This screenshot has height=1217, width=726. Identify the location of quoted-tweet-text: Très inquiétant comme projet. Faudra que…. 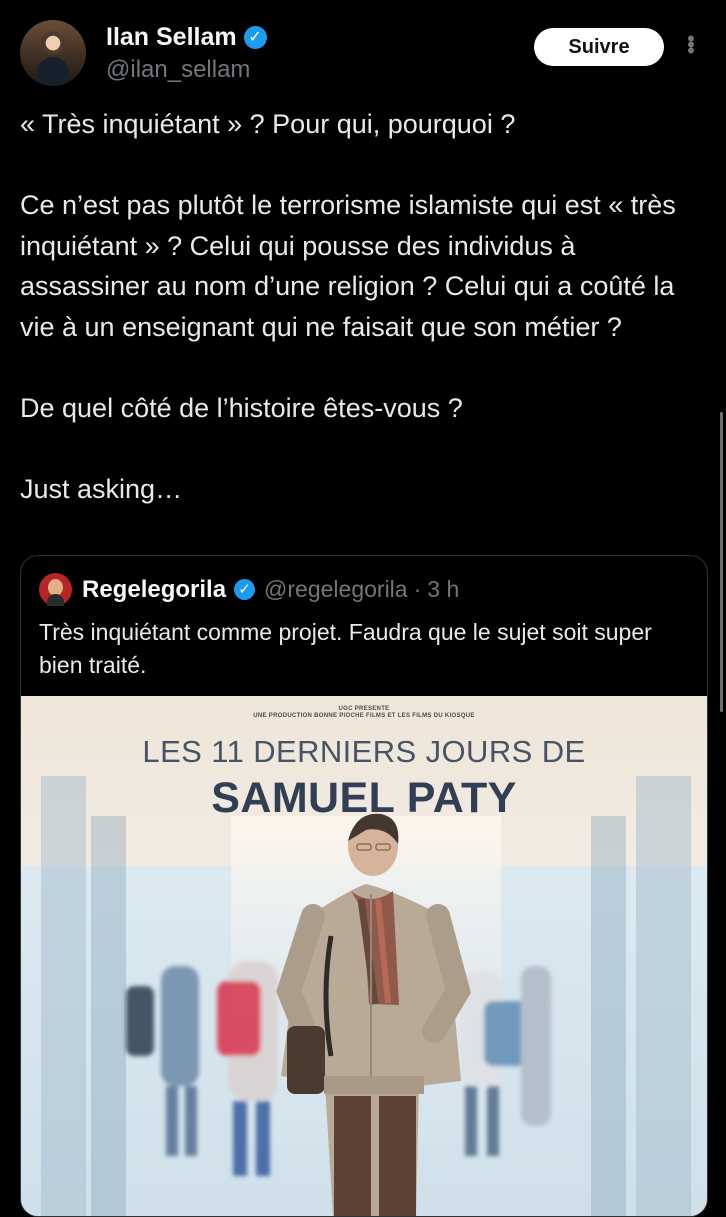
(345, 648).